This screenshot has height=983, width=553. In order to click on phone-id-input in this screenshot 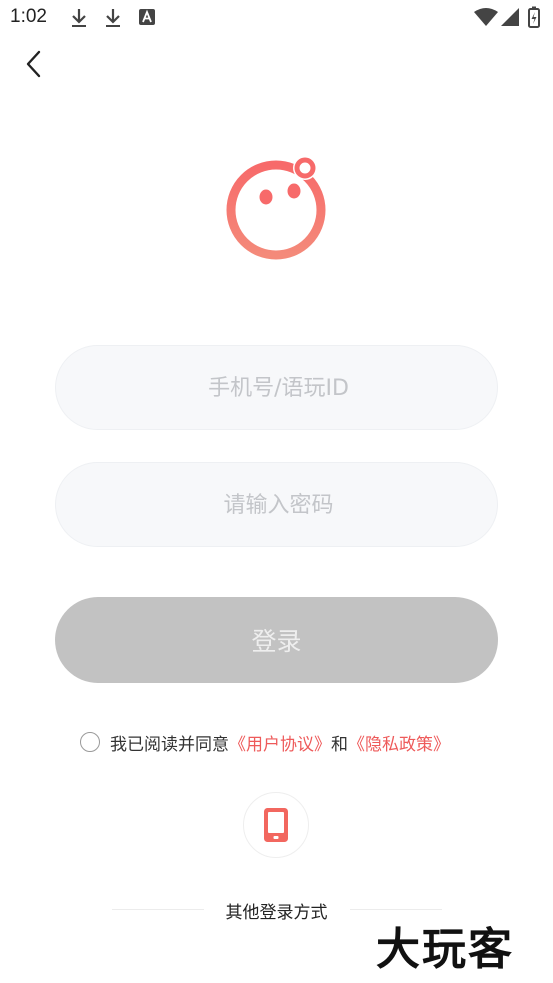, I will do `click(278, 388)`.